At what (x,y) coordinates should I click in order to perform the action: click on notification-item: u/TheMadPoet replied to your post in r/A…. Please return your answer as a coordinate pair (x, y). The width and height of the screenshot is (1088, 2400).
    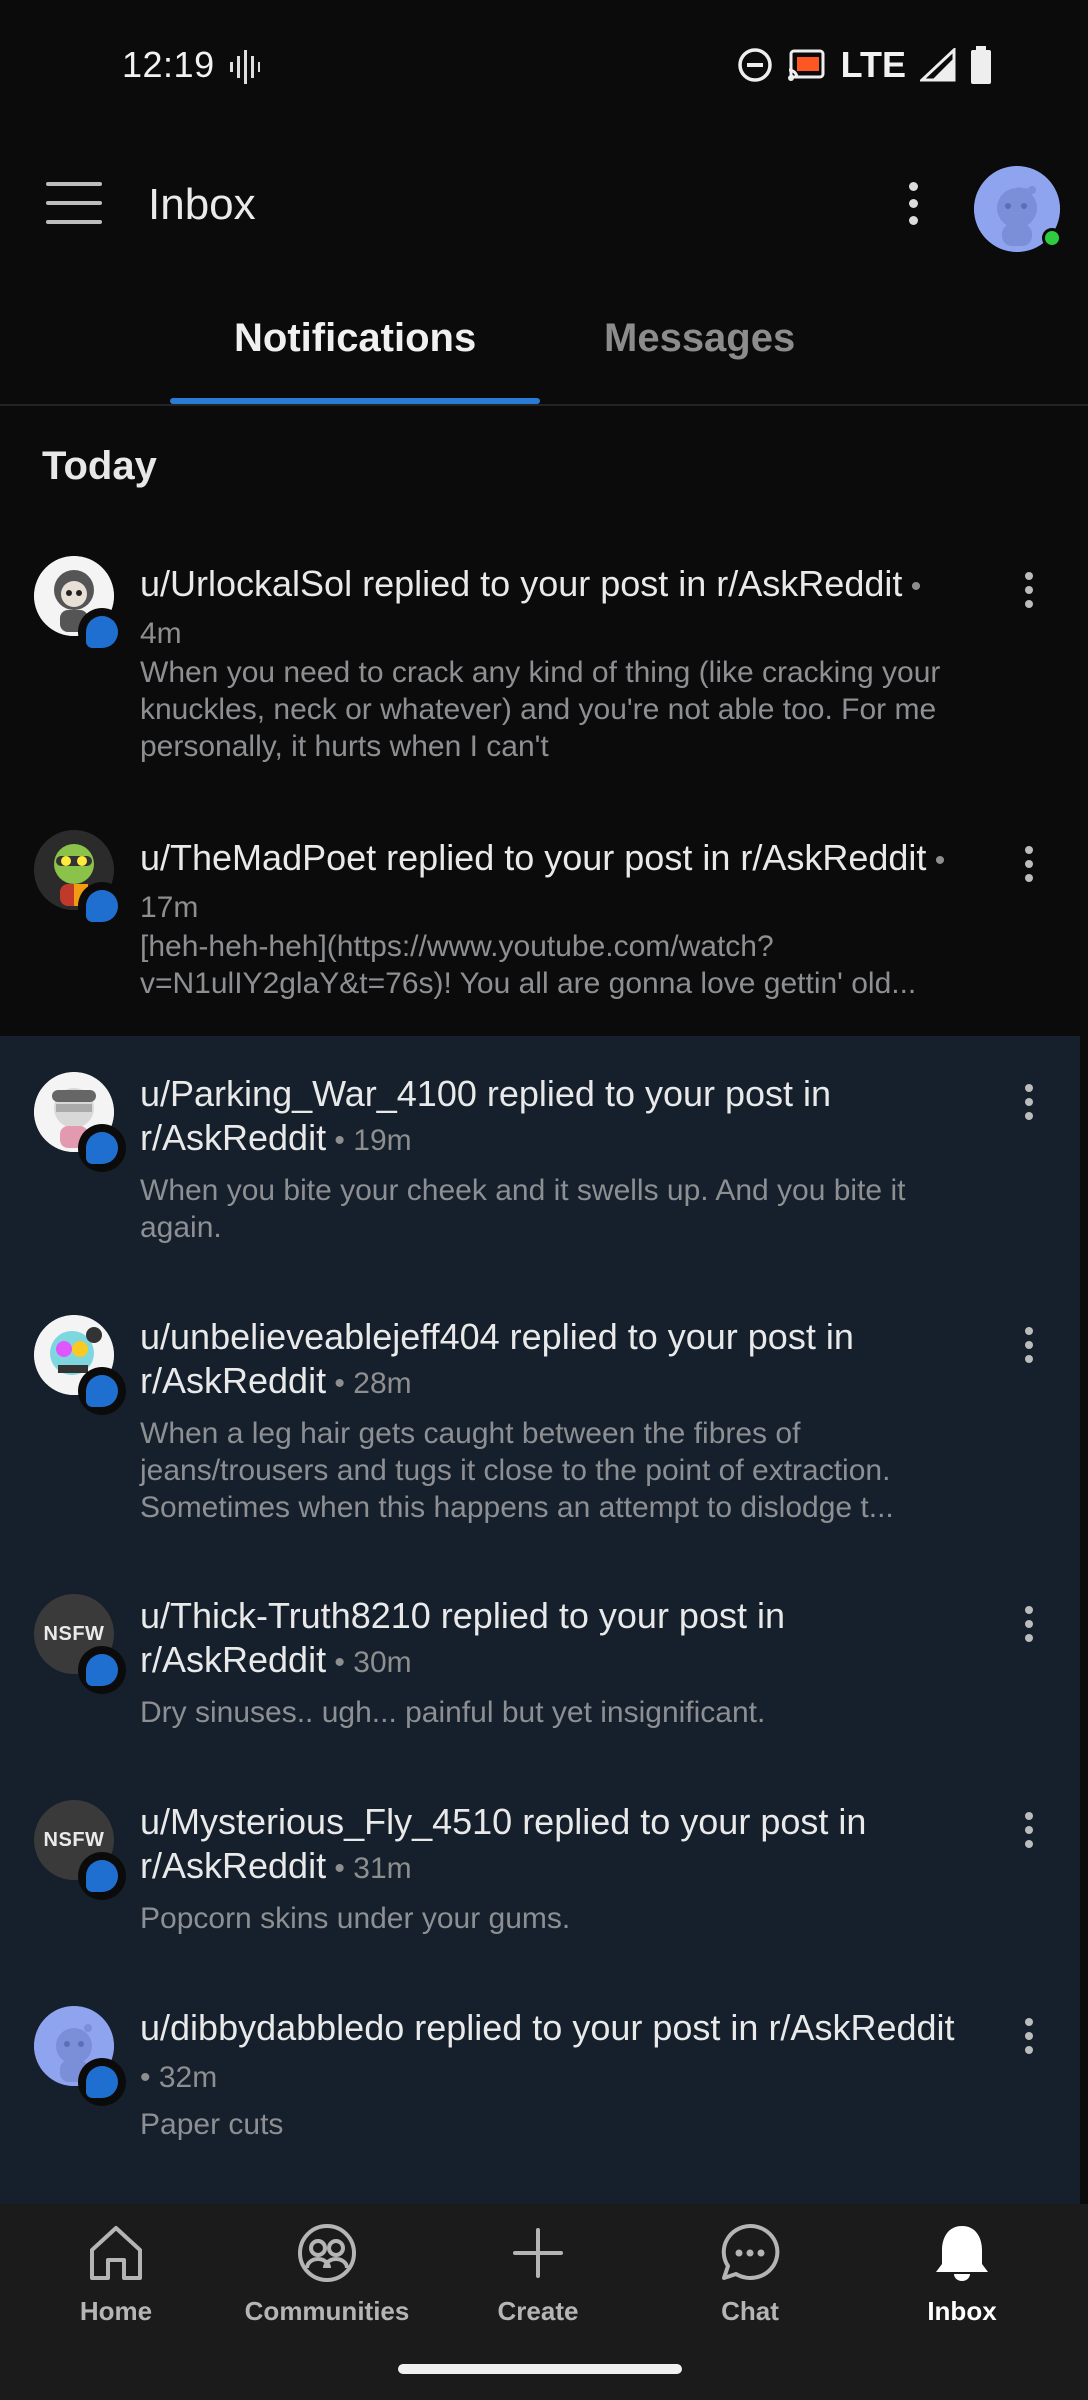
    Looking at the image, I should click on (544, 925).